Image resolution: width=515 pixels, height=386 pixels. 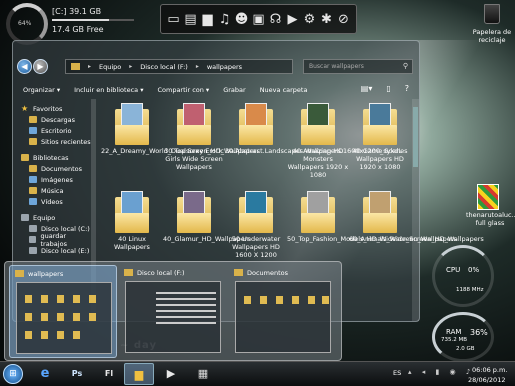 What do you see at coordinates (470, 290) in the screenshot?
I see `cpu-frequency: 1188 MHz` at bounding box center [470, 290].